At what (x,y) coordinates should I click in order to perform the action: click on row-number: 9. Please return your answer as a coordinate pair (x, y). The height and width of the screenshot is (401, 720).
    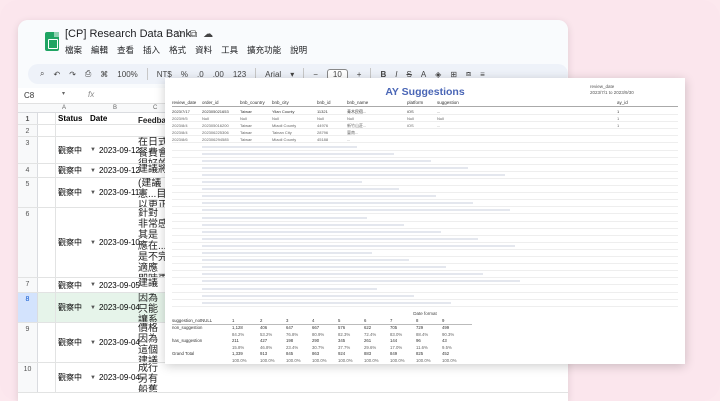
    Looking at the image, I should click on (28, 342).